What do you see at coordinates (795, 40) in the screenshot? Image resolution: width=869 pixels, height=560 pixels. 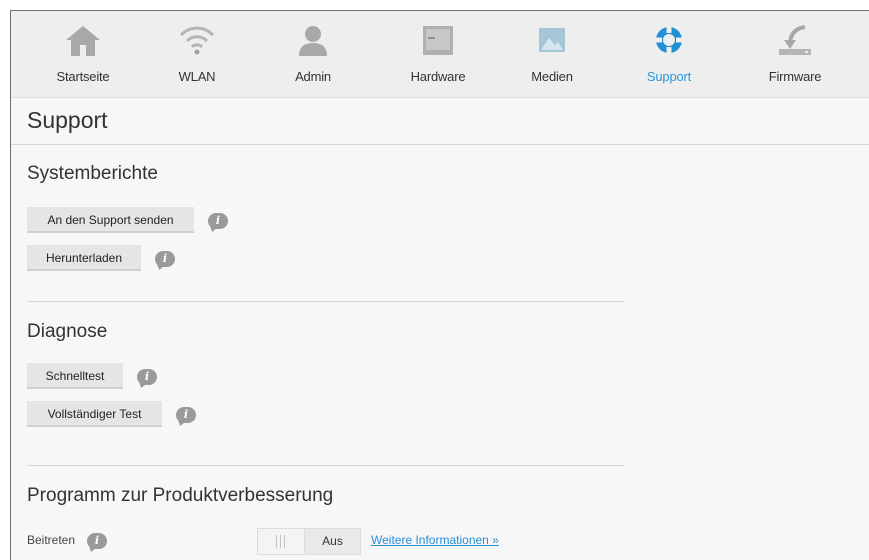 I see `firmware-download-icon` at bounding box center [795, 40].